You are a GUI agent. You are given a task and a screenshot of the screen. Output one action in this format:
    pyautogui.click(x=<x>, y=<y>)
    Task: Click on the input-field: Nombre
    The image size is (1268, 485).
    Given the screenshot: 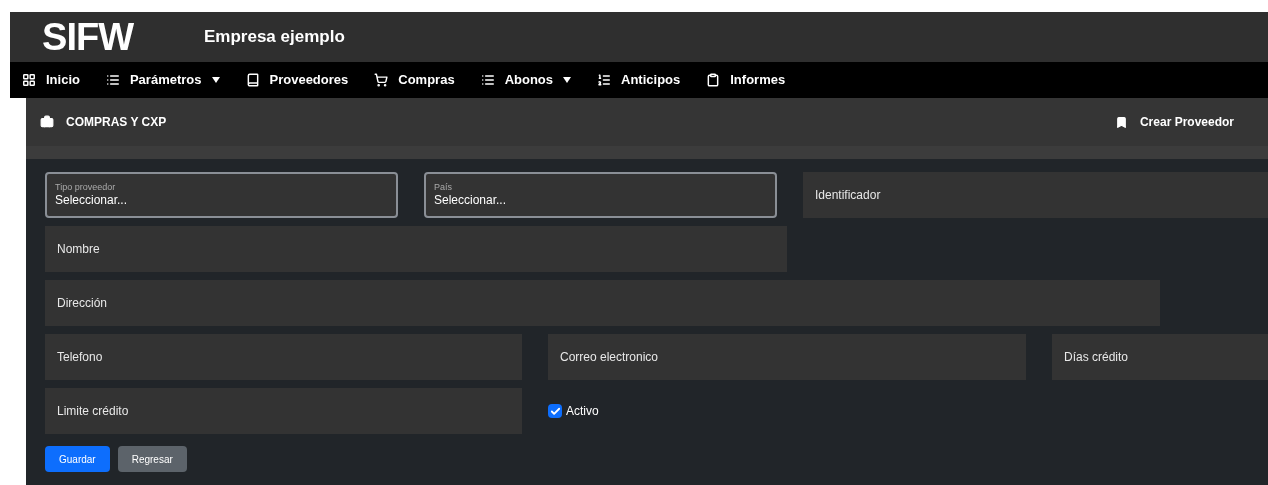 What is the action you would take?
    pyautogui.click(x=416, y=249)
    